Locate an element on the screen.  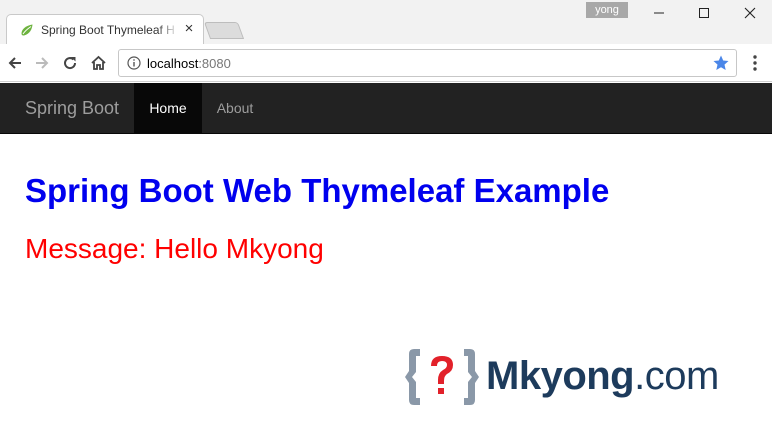
mkyong-logo: Mkyong.com is located at coordinates (569, 377).